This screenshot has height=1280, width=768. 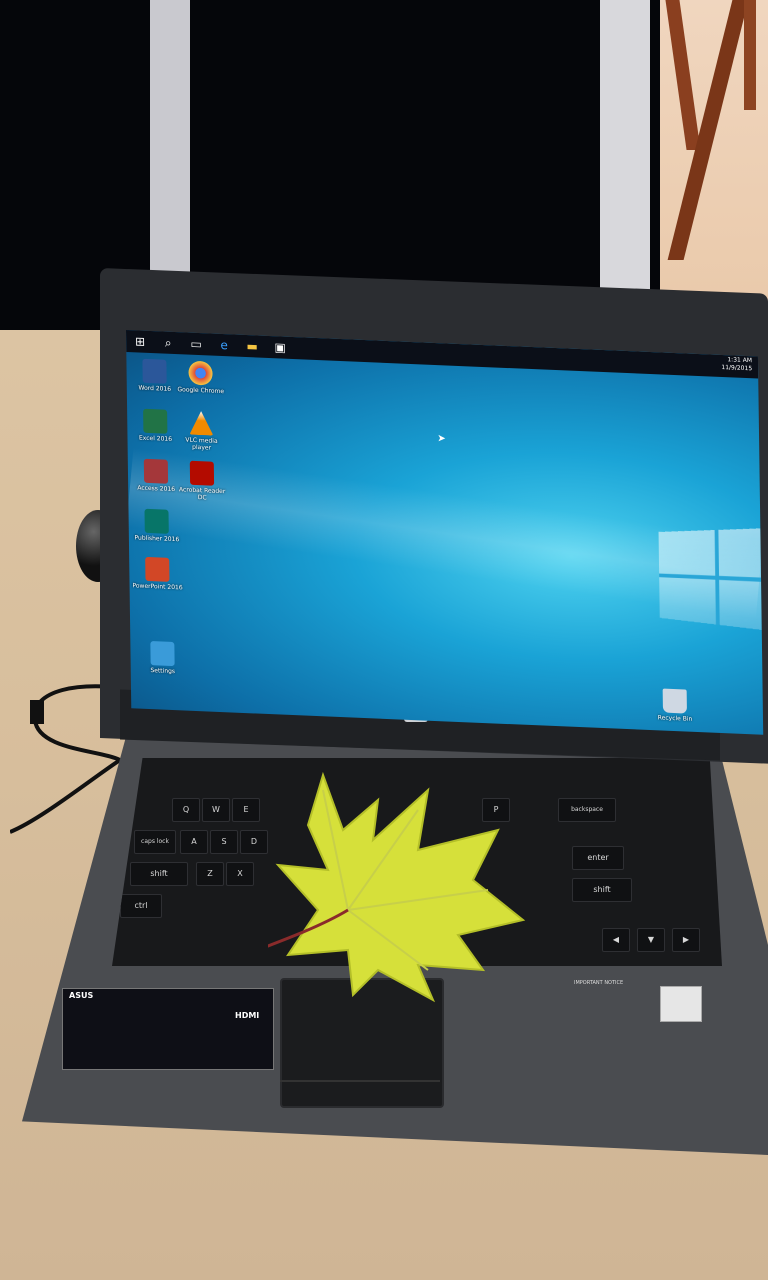 I want to click on system-clock: 1:31 AM 11/9/2015, so click(x=736, y=364).